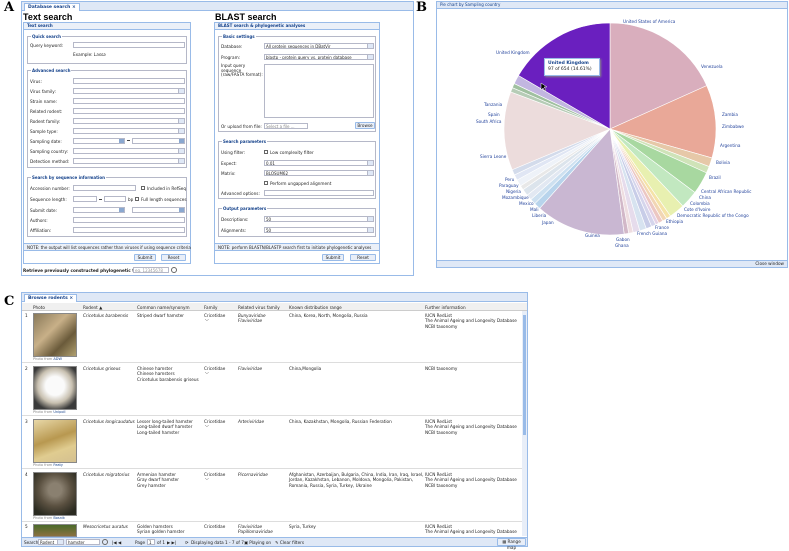 The height and width of the screenshot is (551, 789). Describe the element at coordinates (266, 152) in the screenshot. I see `low-complexity-checkbox` at that location.